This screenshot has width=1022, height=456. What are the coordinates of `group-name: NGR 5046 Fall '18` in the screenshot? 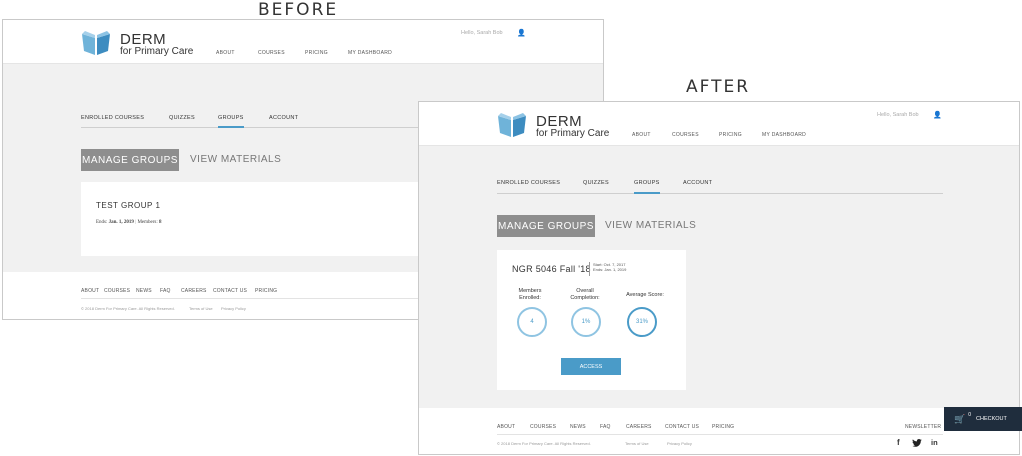 It's located at (551, 269).